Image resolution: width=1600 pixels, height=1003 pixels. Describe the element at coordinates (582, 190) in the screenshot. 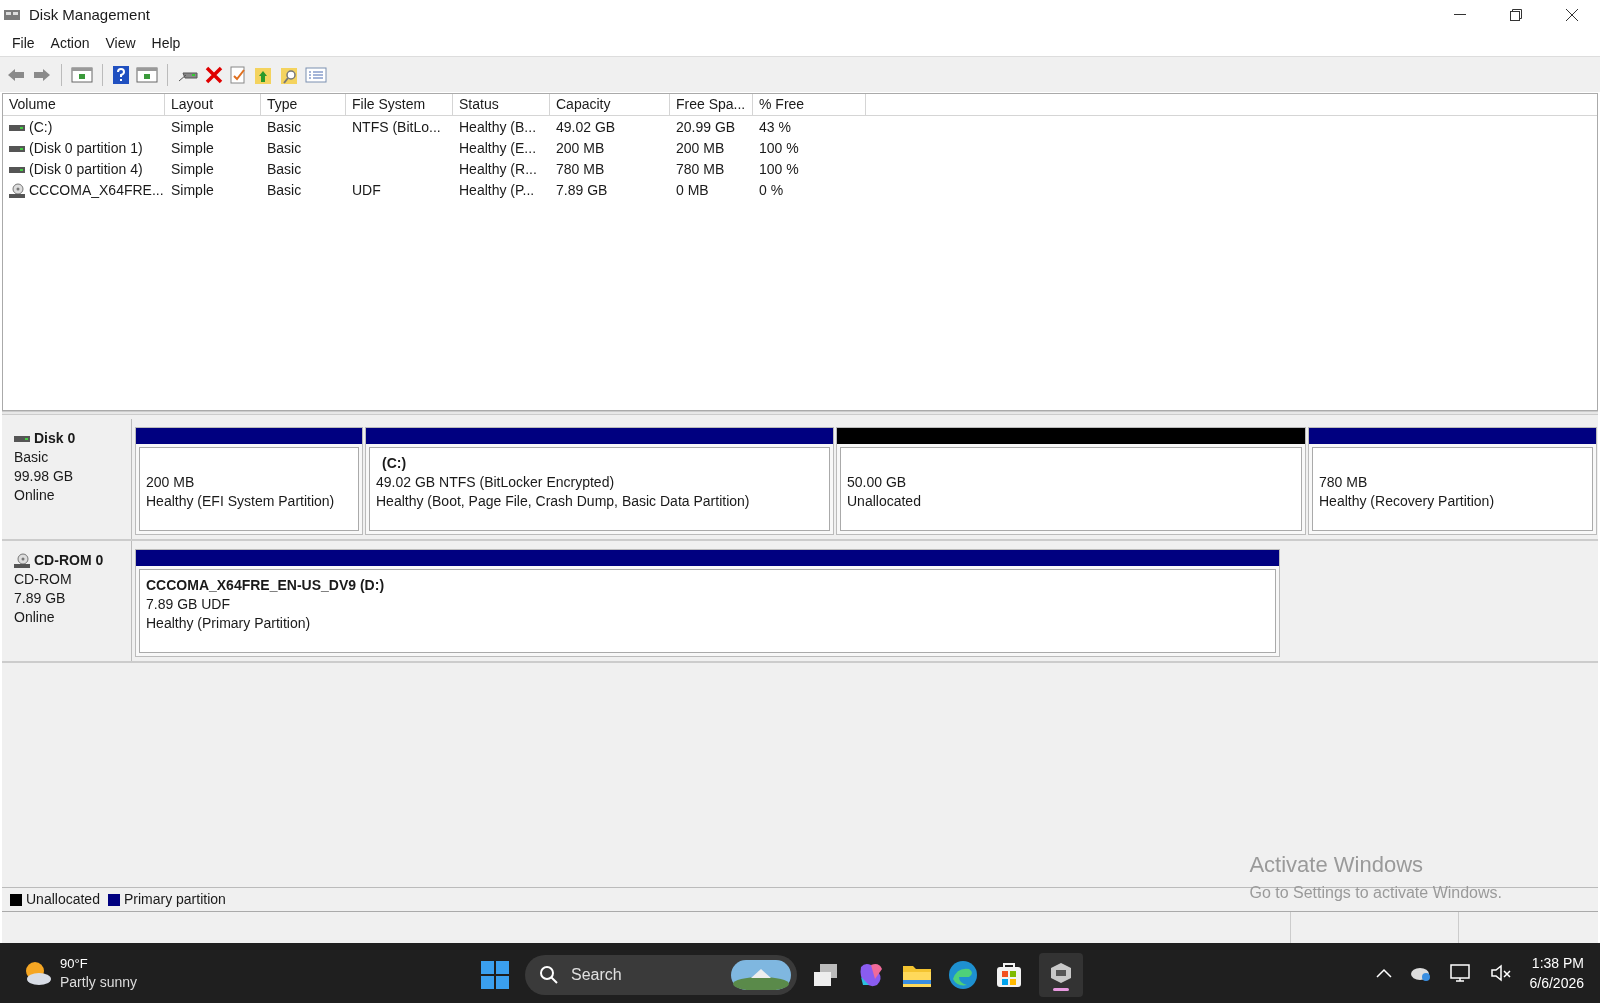

I see `table-cell-text: 7.89 GB` at that location.